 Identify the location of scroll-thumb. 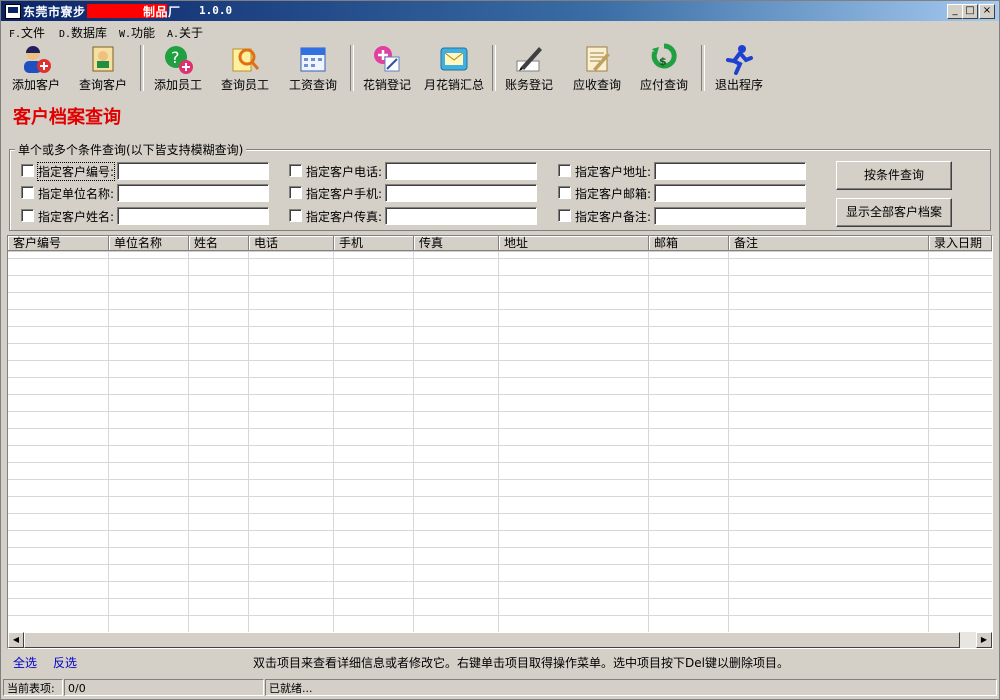
(492, 640).